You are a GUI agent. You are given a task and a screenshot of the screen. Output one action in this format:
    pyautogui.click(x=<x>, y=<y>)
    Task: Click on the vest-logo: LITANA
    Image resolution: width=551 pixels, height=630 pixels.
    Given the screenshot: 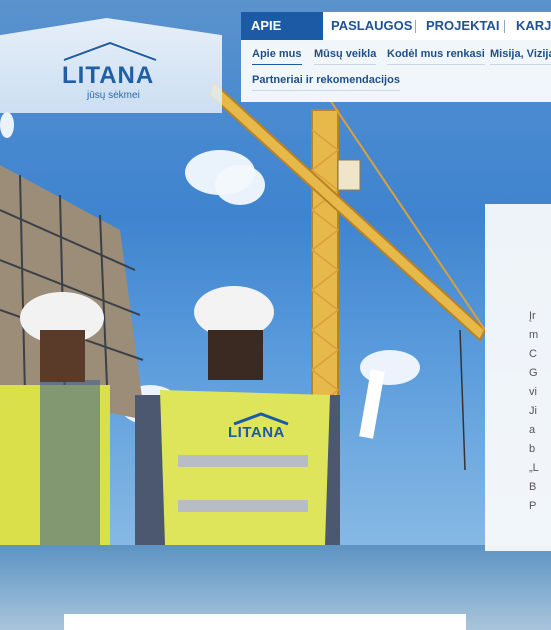 What is the action you would take?
    pyautogui.click(x=261, y=427)
    